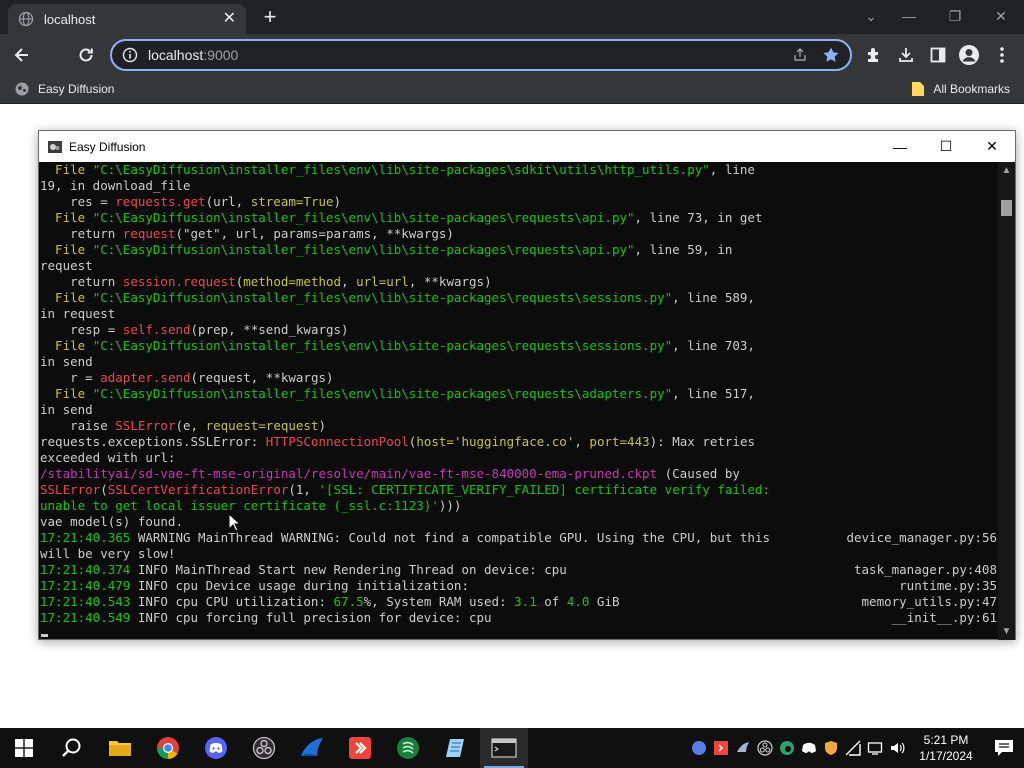 The width and height of the screenshot is (1024, 768). I want to click on console-text-segment: requests.exceptions.SSLError:, so click(153, 441).